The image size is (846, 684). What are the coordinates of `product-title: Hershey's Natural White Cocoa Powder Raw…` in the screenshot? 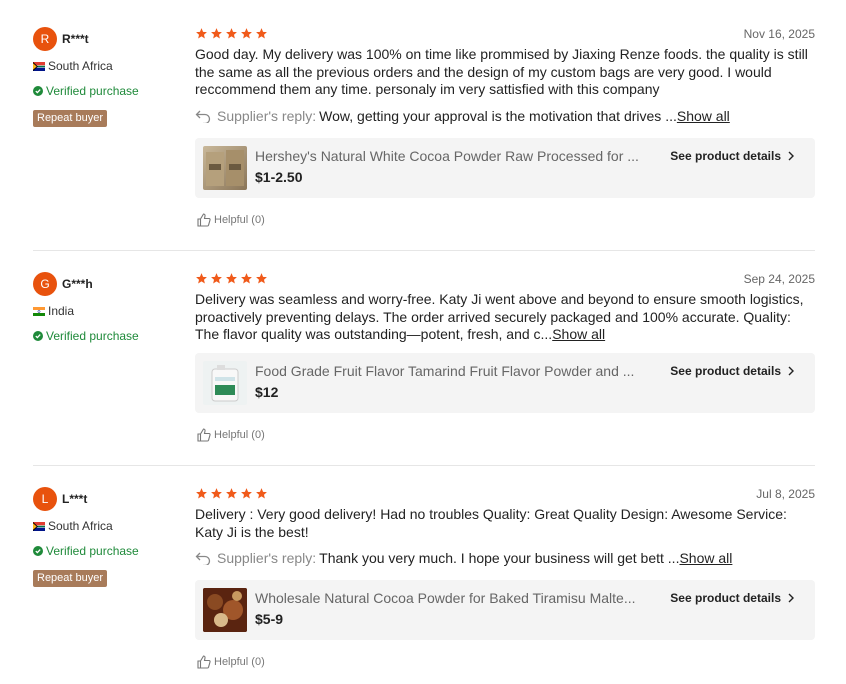 It's located at (459, 156).